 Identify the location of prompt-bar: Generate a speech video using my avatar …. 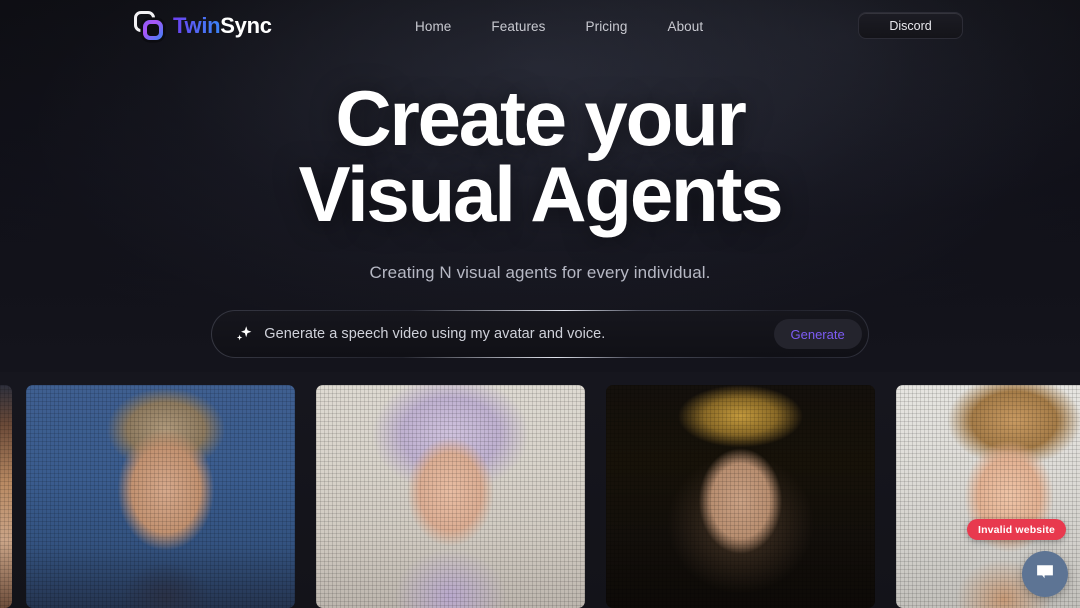
(540, 334).